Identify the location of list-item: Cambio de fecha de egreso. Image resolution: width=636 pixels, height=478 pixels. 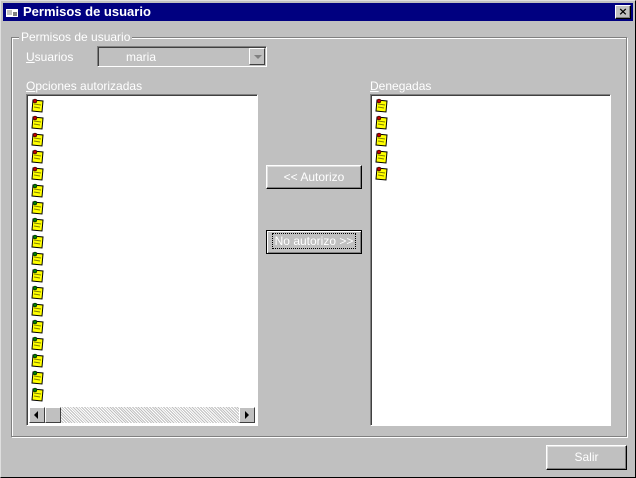
(142, 275).